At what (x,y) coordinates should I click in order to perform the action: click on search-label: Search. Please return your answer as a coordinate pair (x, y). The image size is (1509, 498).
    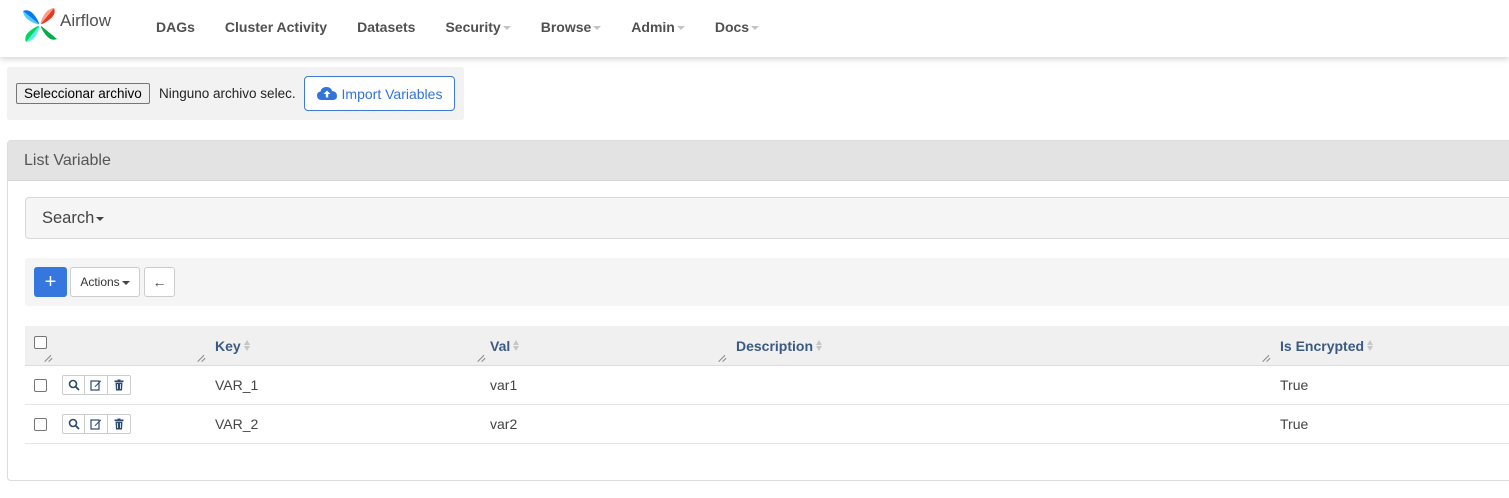
    Looking at the image, I should click on (68, 217).